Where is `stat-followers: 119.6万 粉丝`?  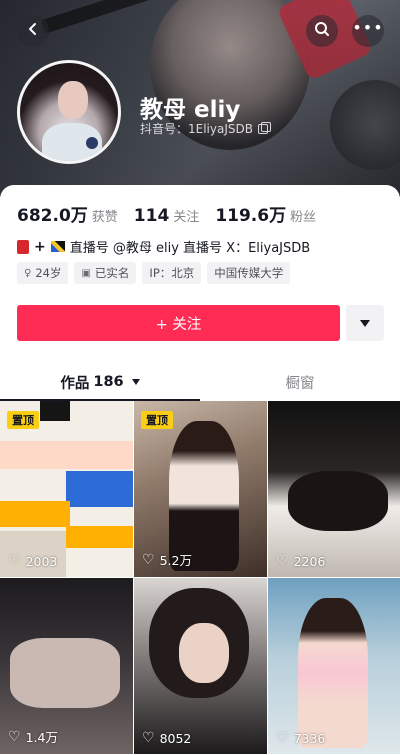 stat-followers: 119.6万 粉丝 is located at coordinates (265, 213).